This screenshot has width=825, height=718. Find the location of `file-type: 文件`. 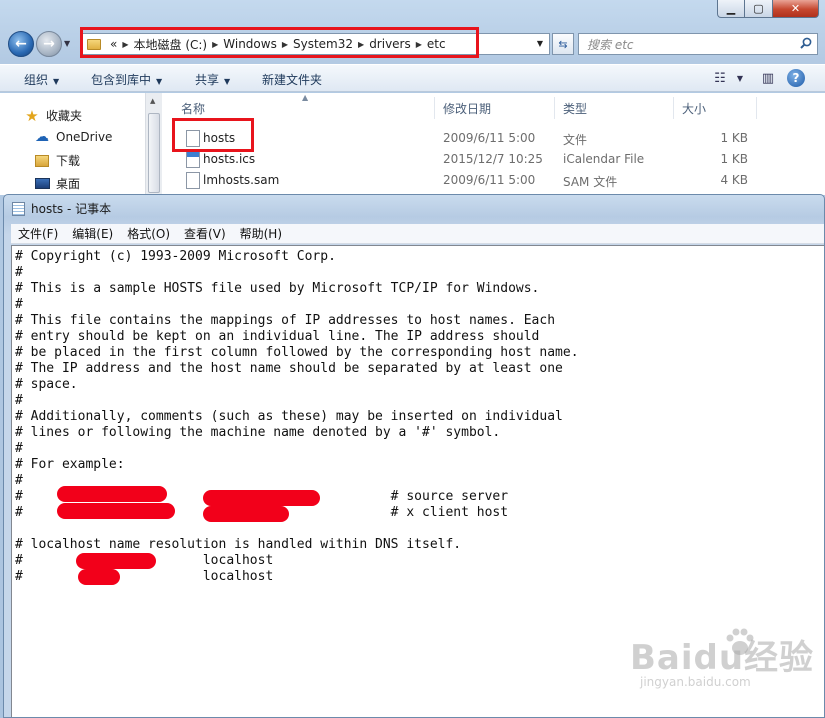

file-type: 文件 is located at coordinates (575, 140).